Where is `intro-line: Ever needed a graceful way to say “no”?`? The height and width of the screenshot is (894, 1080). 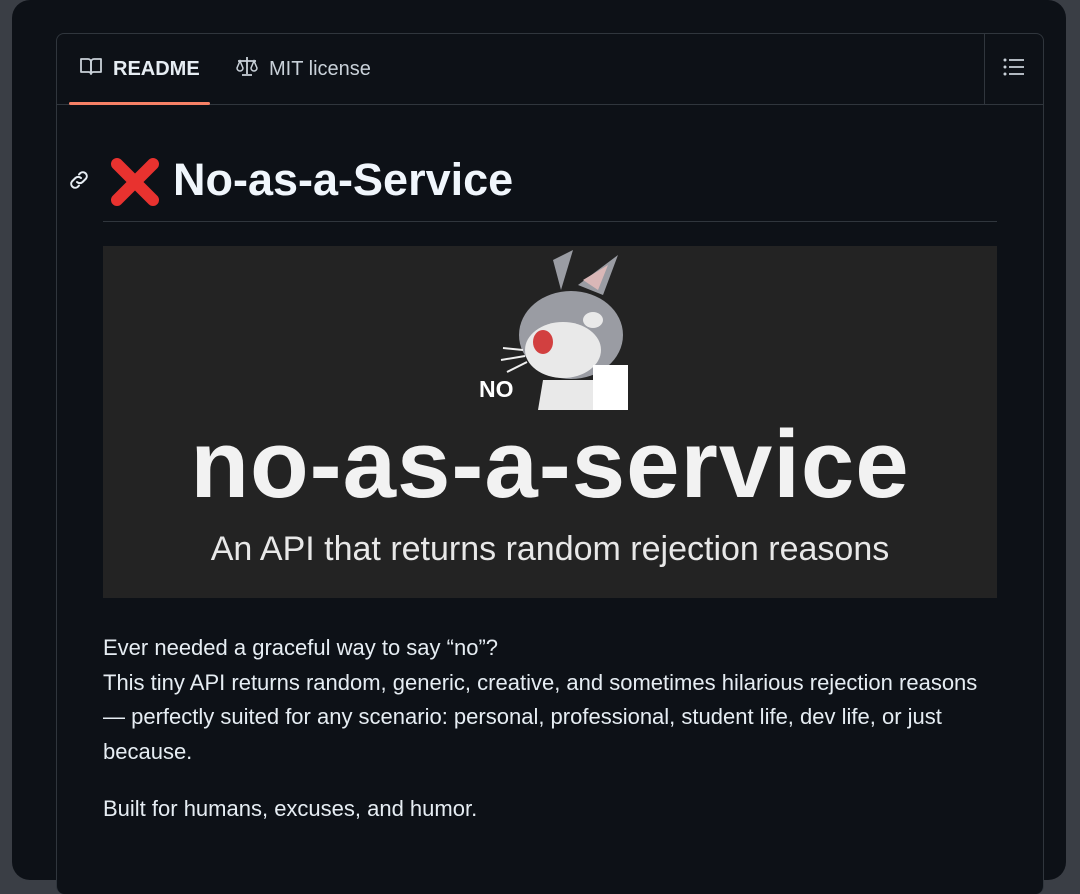 intro-line: Ever needed a graceful way to say “no”? is located at coordinates (301, 647).